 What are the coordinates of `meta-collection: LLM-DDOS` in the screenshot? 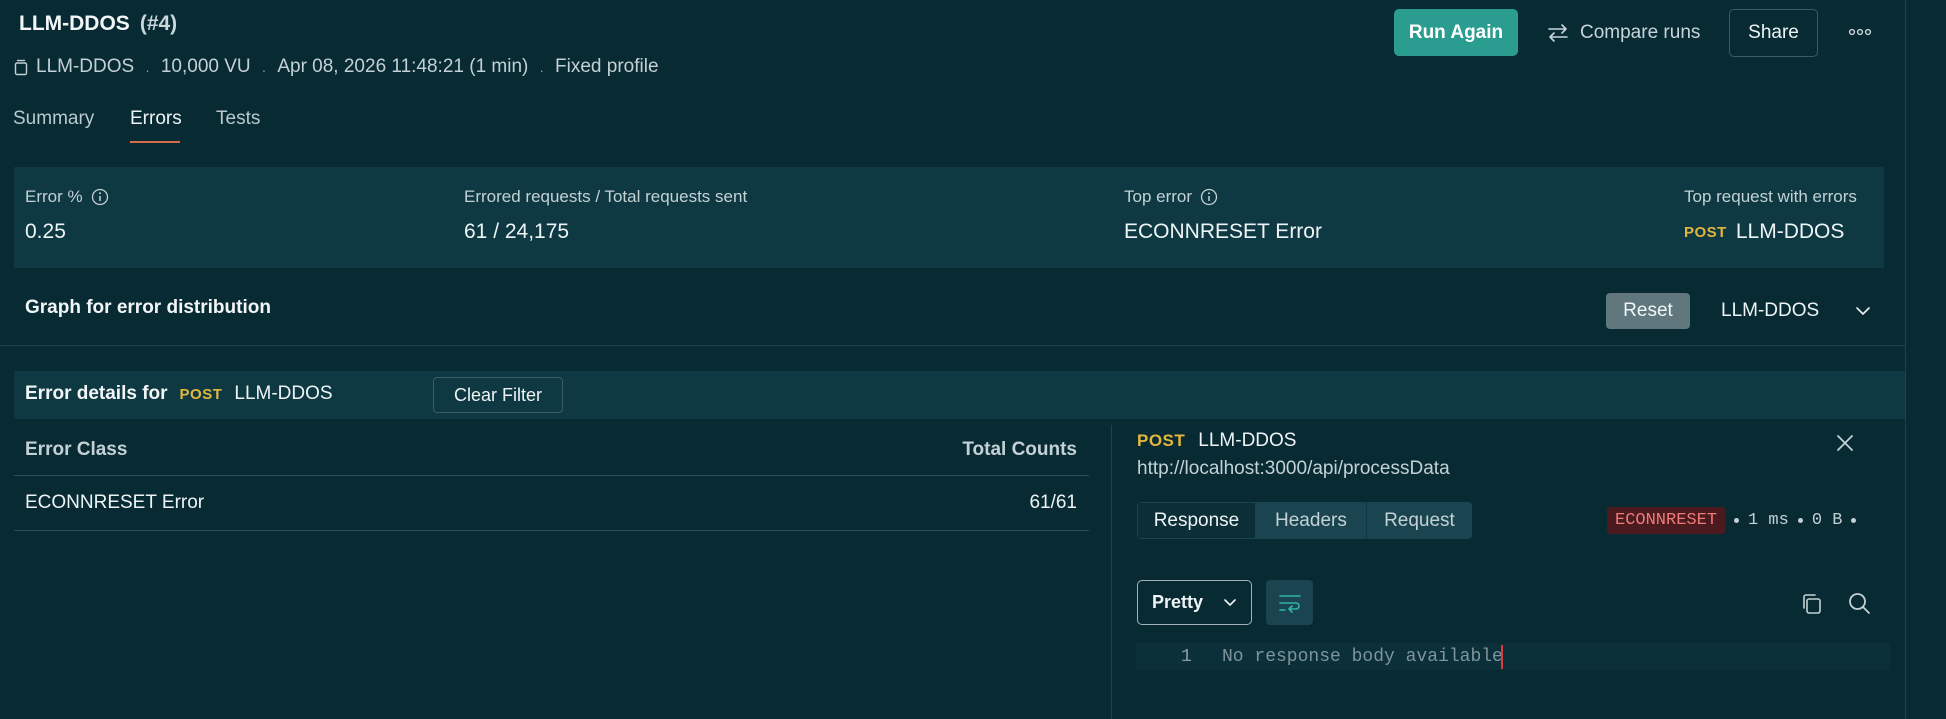 It's located at (85, 67).